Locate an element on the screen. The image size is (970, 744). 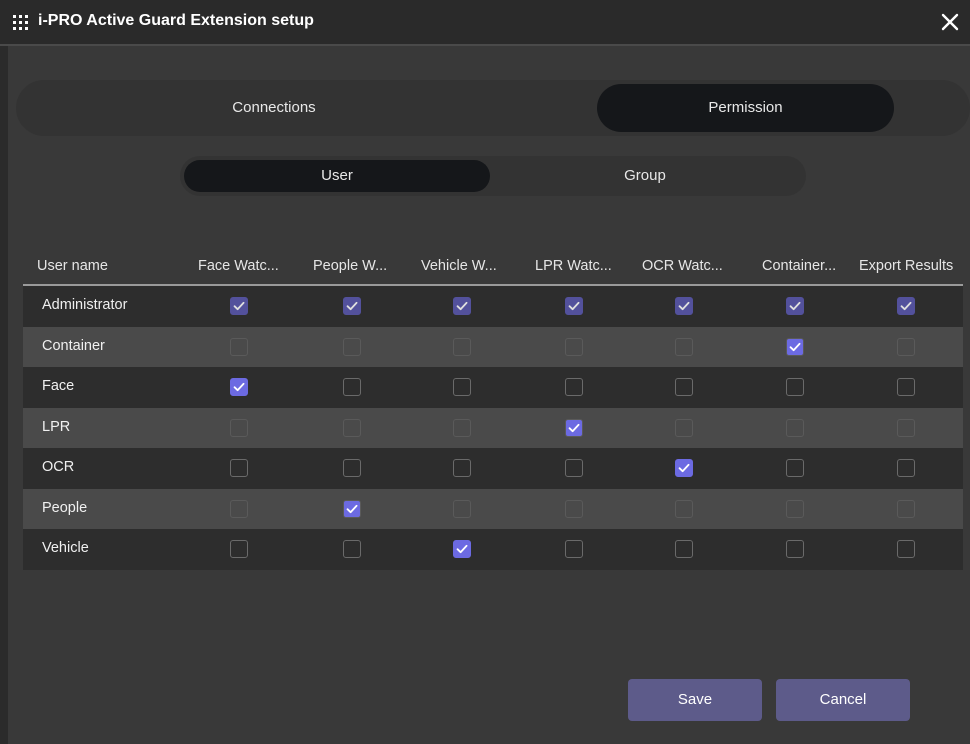
table-row: Administrator is located at coordinates (493, 306).